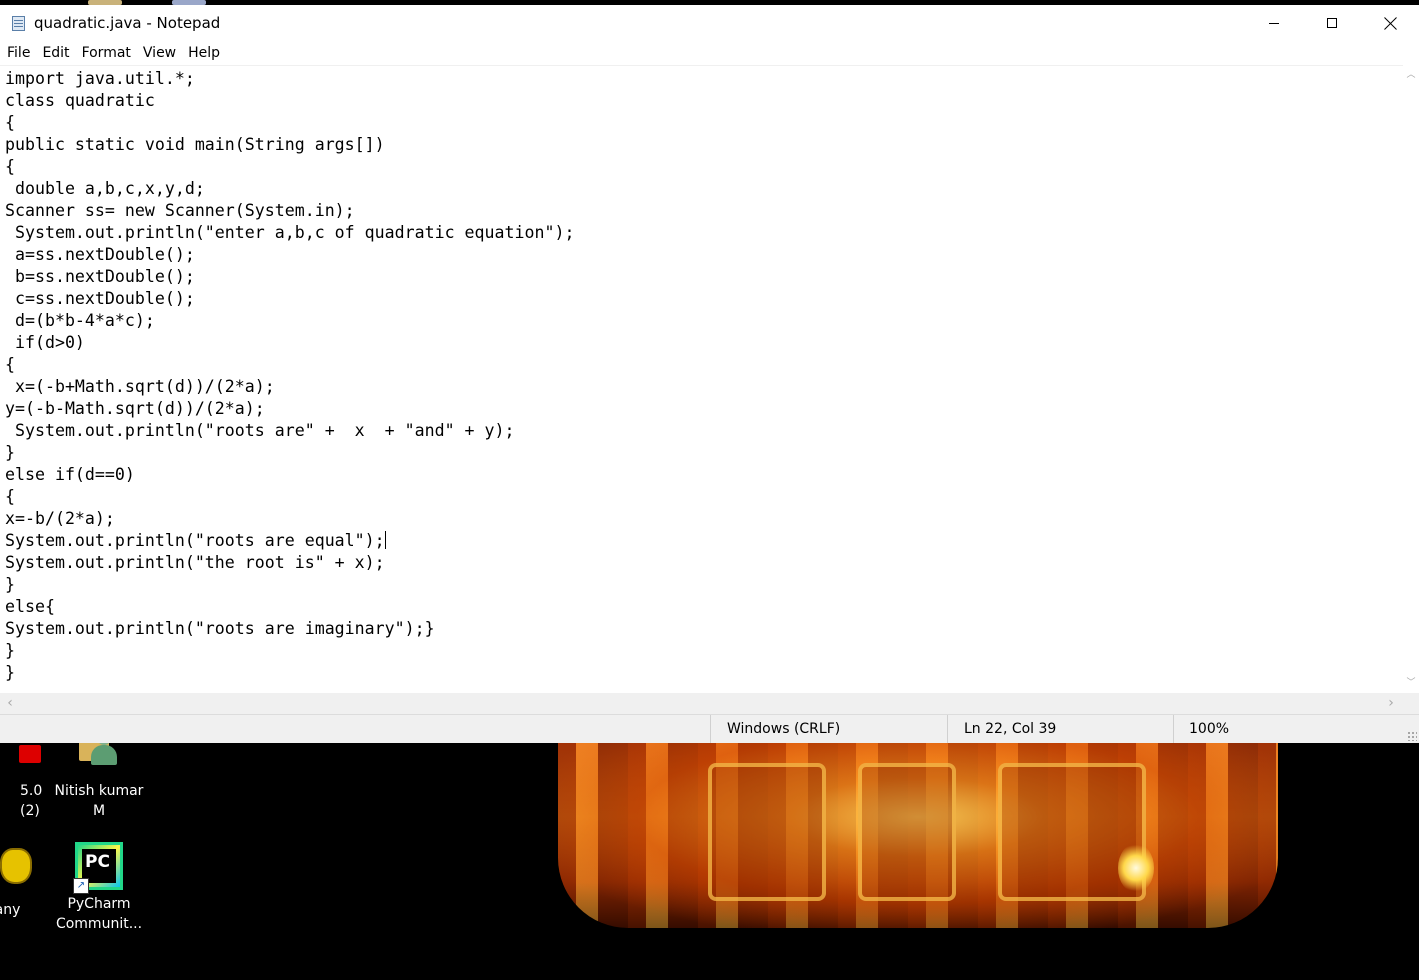 The width and height of the screenshot is (1419, 980). What do you see at coordinates (18, 23) in the screenshot?
I see `notepad-icon` at bounding box center [18, 23].